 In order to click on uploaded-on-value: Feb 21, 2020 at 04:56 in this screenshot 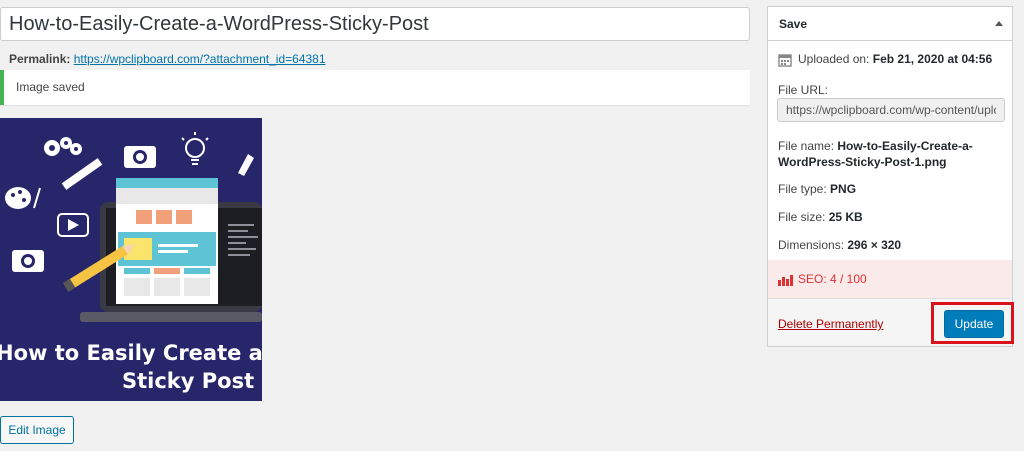, I will do `click(932, 59)`.